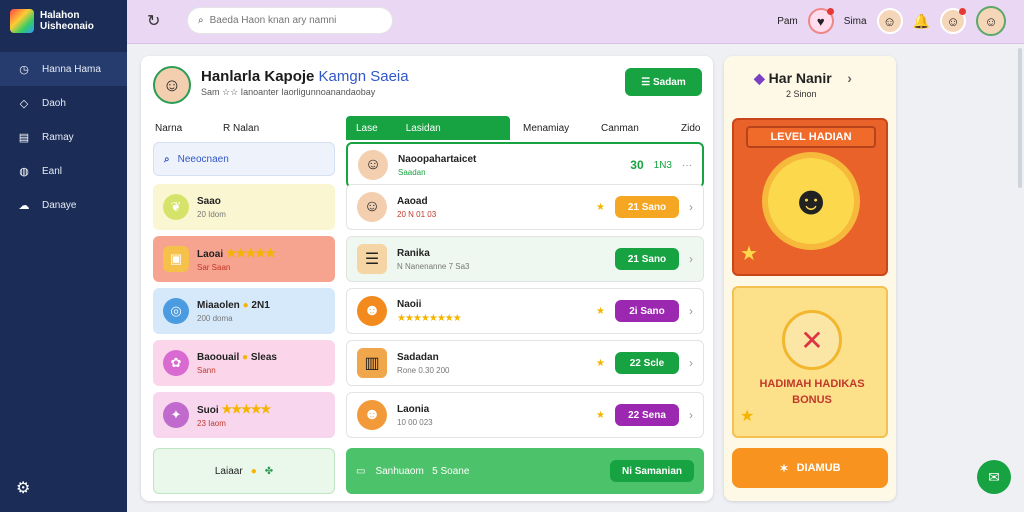  Describe the element at coordinates (244, 207) in the screenshot. I see `list-item: ❦ Saao 20 Idom` at that location.